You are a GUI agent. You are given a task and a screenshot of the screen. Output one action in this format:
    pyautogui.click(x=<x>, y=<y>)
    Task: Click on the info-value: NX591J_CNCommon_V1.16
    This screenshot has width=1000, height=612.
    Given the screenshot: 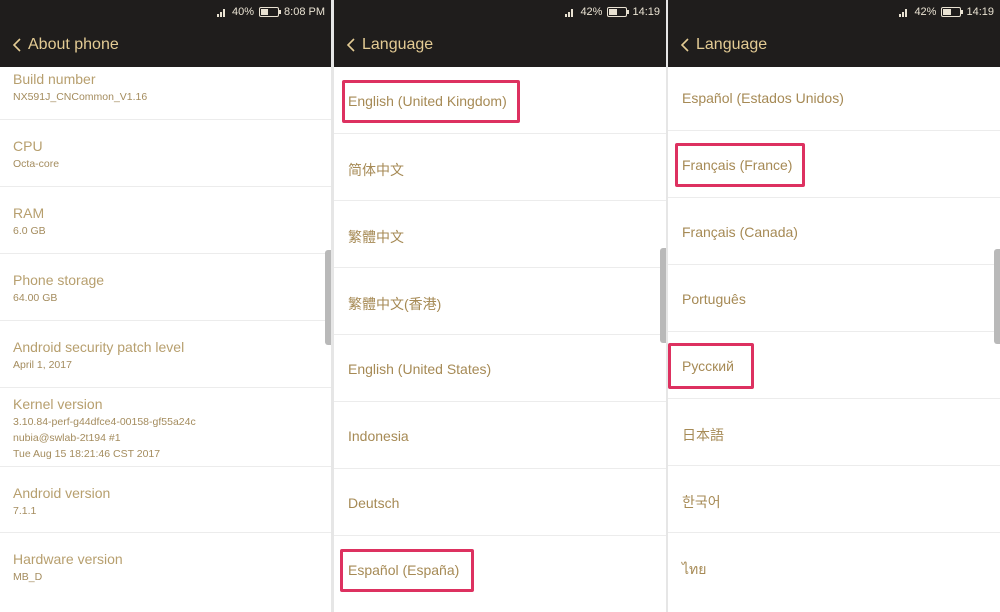 What is the action you would take?
    pyautogui.click(x=80, y=97)
    